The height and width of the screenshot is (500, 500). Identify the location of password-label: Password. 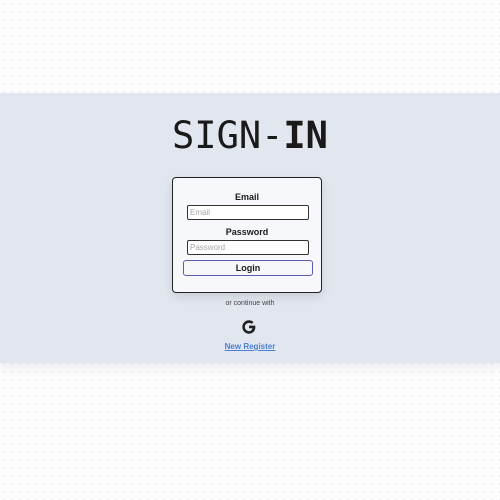
(247, 232).